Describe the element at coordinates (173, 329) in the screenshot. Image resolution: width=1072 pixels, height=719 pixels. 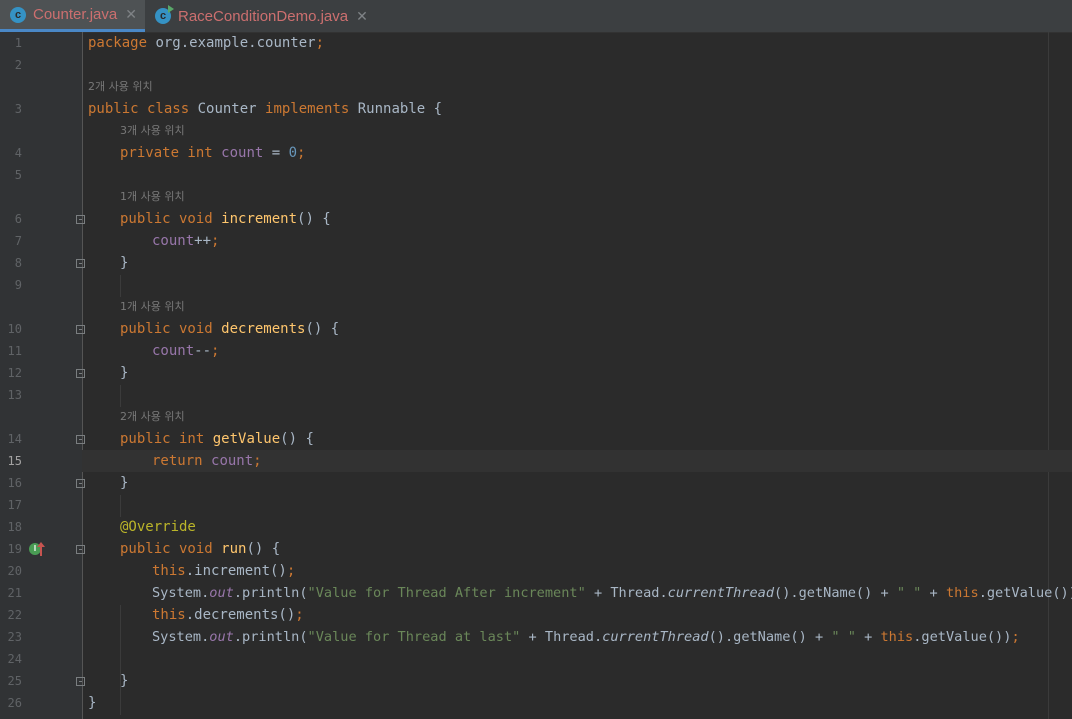
I see `code-line: 10 public void decrements() {` at that location.